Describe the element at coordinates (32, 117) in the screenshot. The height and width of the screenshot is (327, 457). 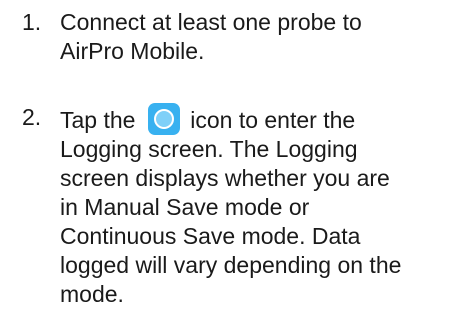
I see `step-number: 2.` at that location.